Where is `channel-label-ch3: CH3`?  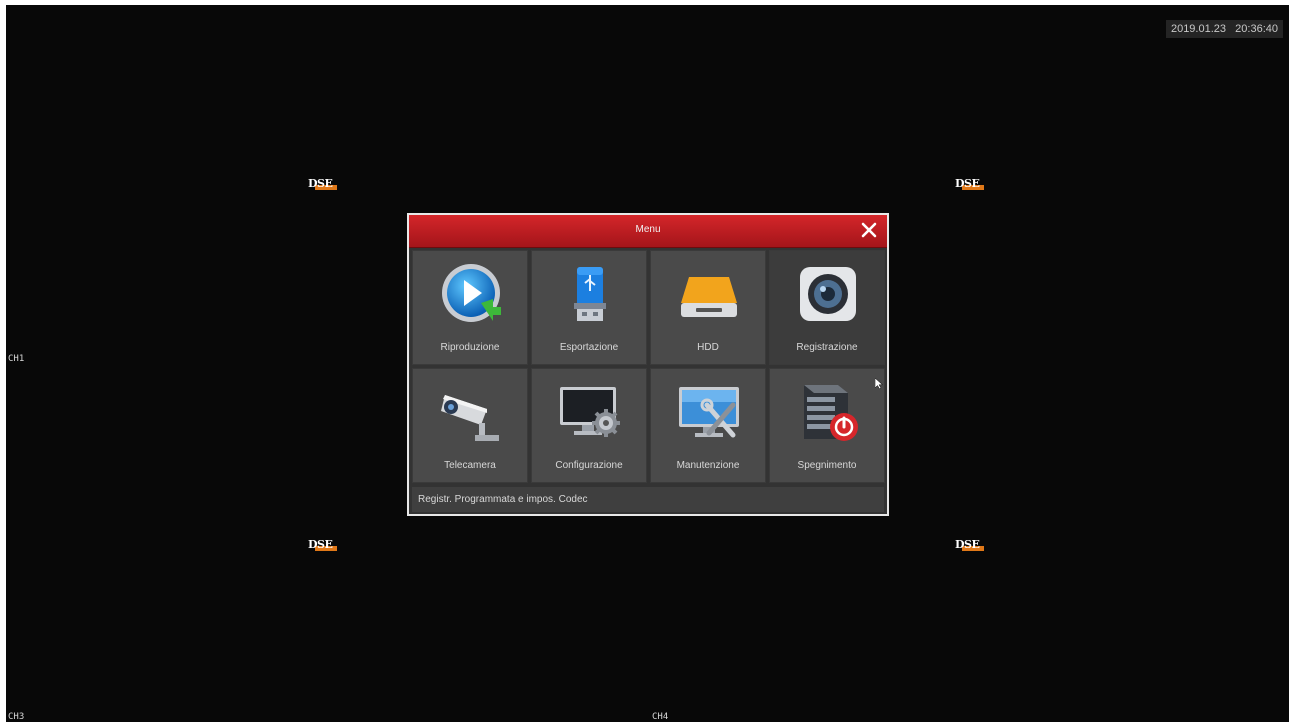
channel-label-ch3: CH3 is located at coordinates (16, 717).